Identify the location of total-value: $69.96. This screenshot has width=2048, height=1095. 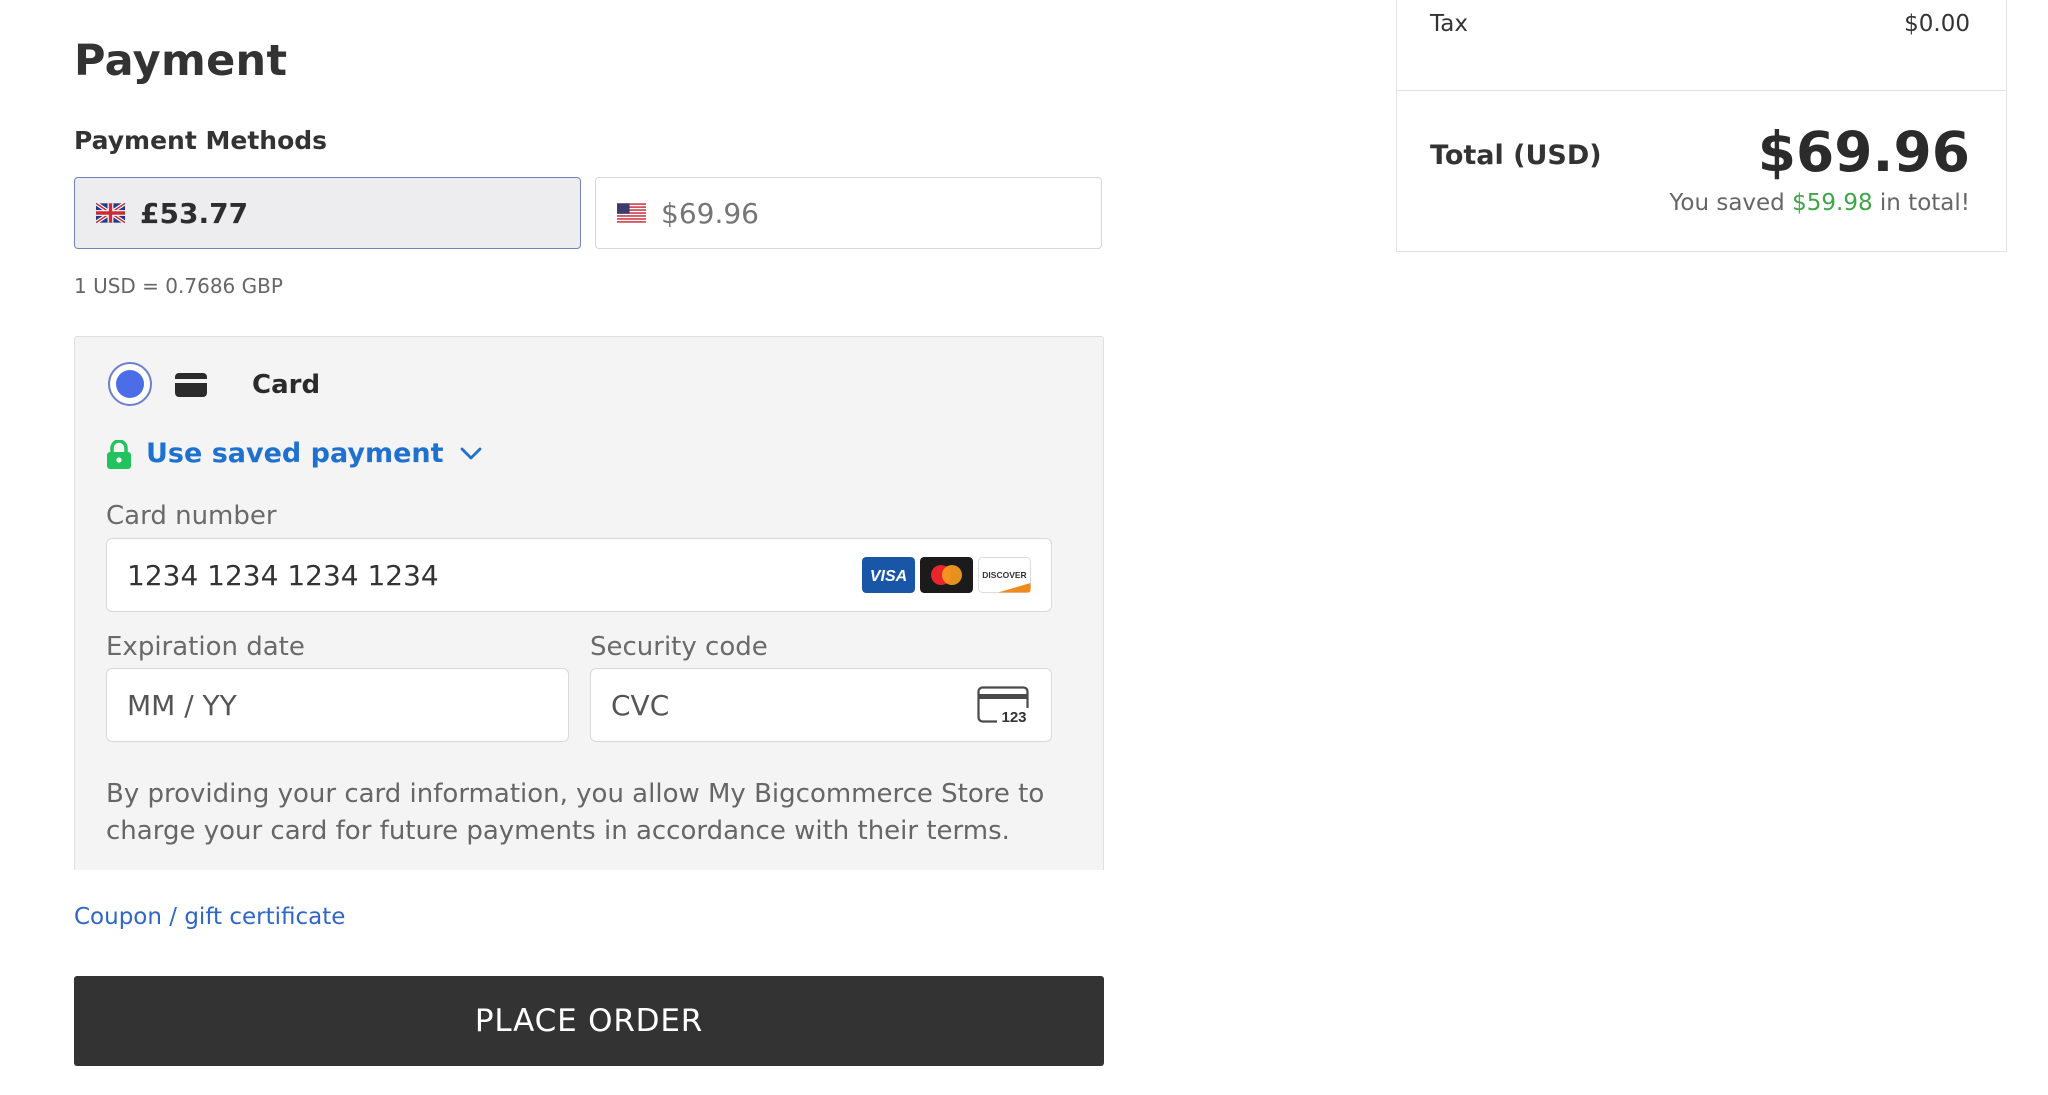
(1863, 152).